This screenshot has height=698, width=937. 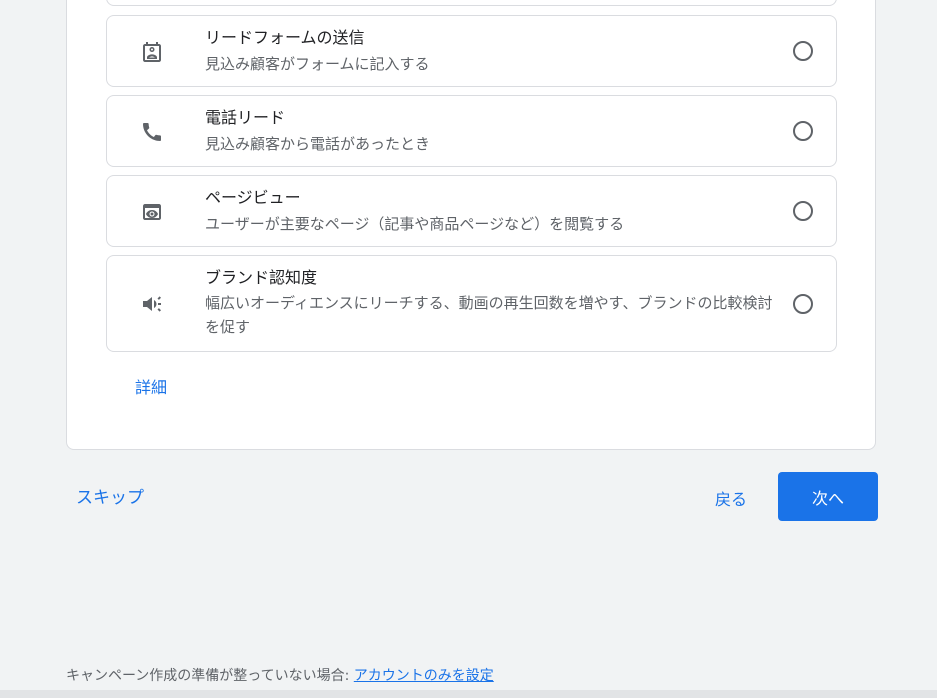 I want to click on back-button: 戻る, so click(x=731, y=498).